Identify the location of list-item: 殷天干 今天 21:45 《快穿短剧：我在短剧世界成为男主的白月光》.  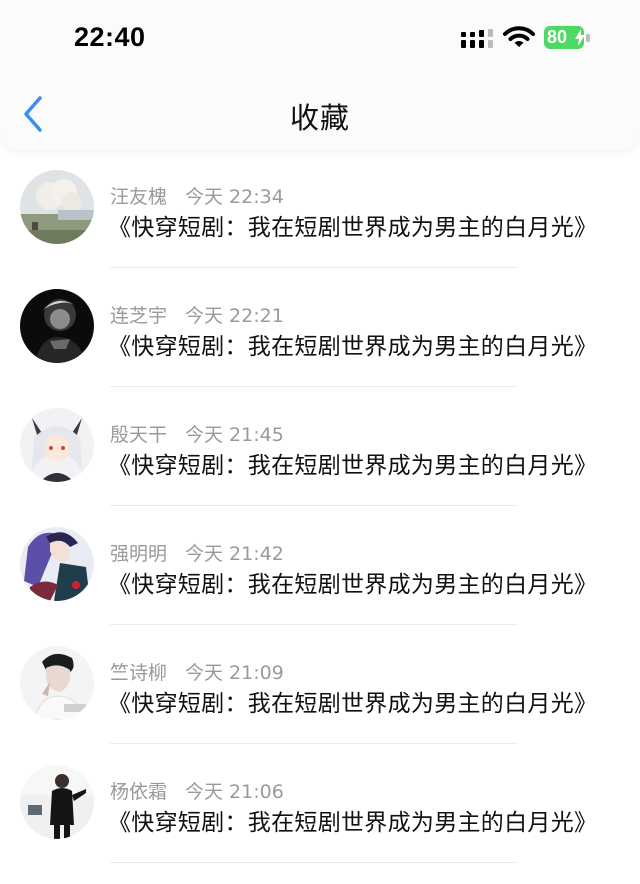
(320, 447).